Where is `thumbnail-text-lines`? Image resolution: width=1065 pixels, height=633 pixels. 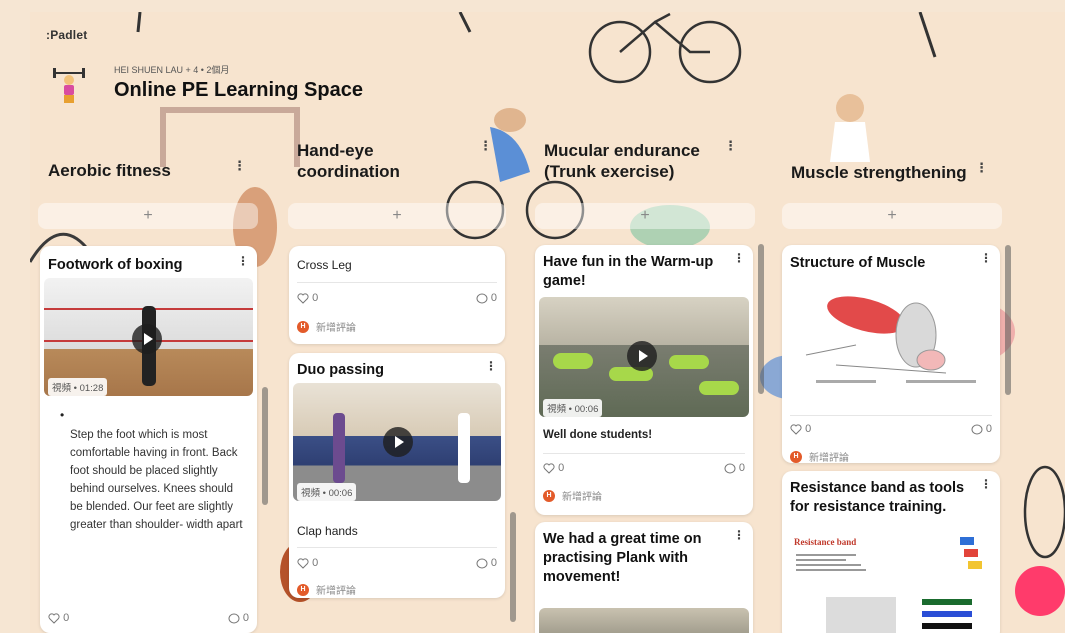
thumbnail-text-lines is located at coordinates (831, 563).